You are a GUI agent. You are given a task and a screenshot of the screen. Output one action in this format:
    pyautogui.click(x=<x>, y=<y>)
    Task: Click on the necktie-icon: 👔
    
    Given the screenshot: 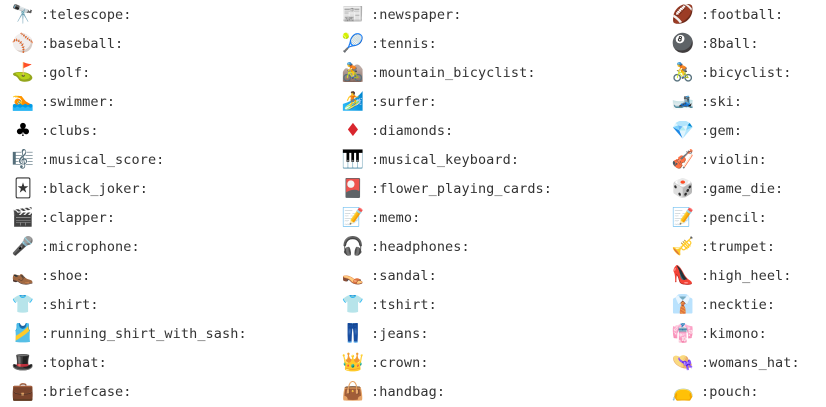 What is the action you would take?
    pyautogui.click(x=683, y=304)
    